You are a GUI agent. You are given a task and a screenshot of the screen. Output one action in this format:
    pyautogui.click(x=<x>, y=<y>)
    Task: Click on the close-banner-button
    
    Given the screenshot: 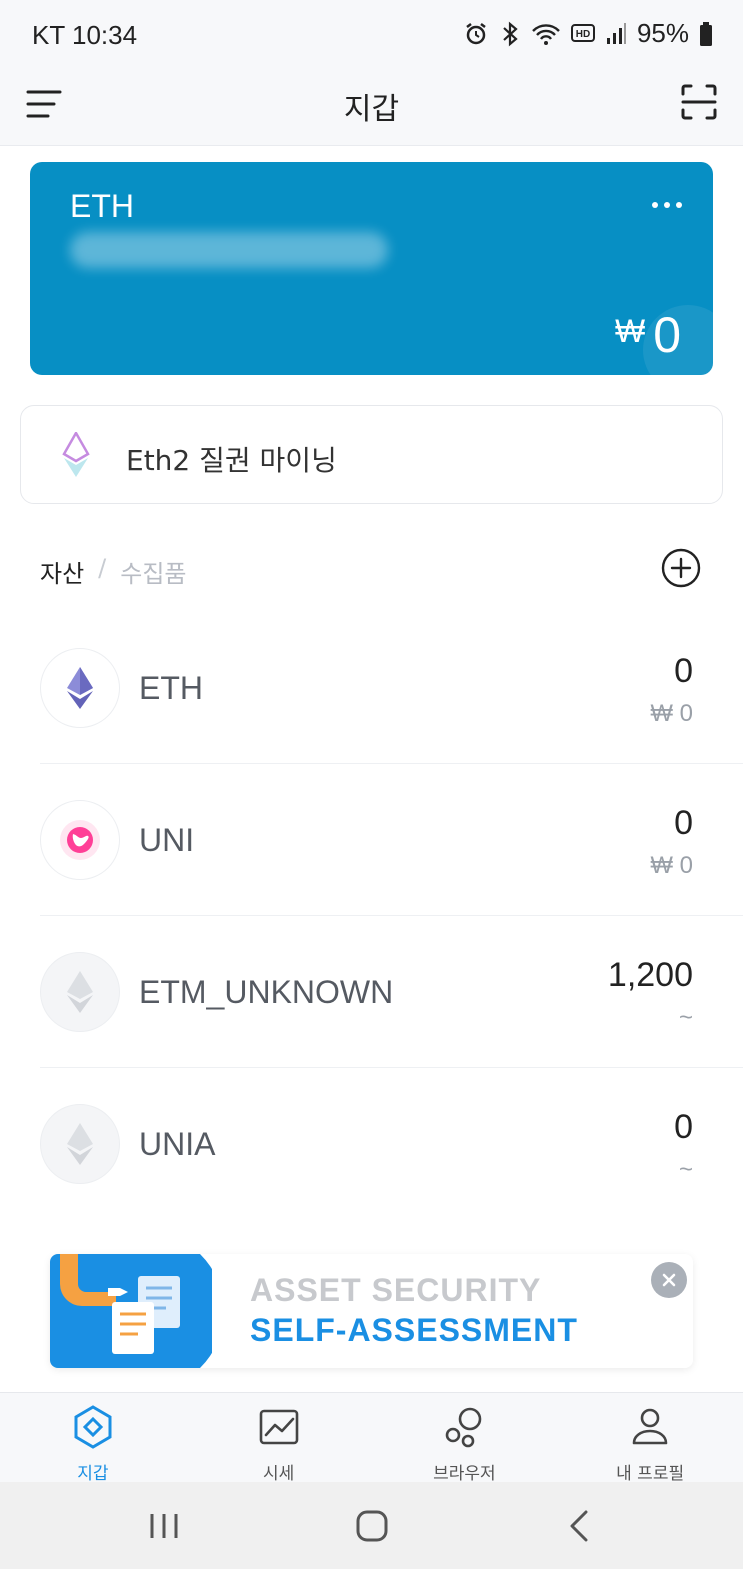 What is the action you would take?
    pyautogui.click(x=669, y=1280)
    